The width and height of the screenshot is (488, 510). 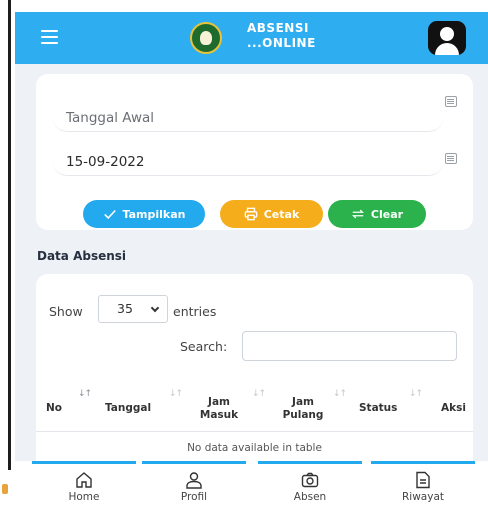 I want to click on column-header-check-out: Jam Pulang, so click(x=303, y=409).